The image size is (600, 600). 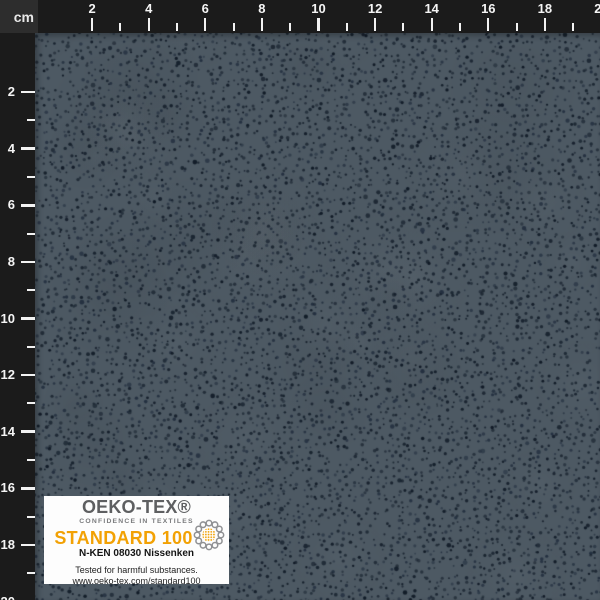 I want to click on ruler-unit-box: cm, so click(x=19, y=16).